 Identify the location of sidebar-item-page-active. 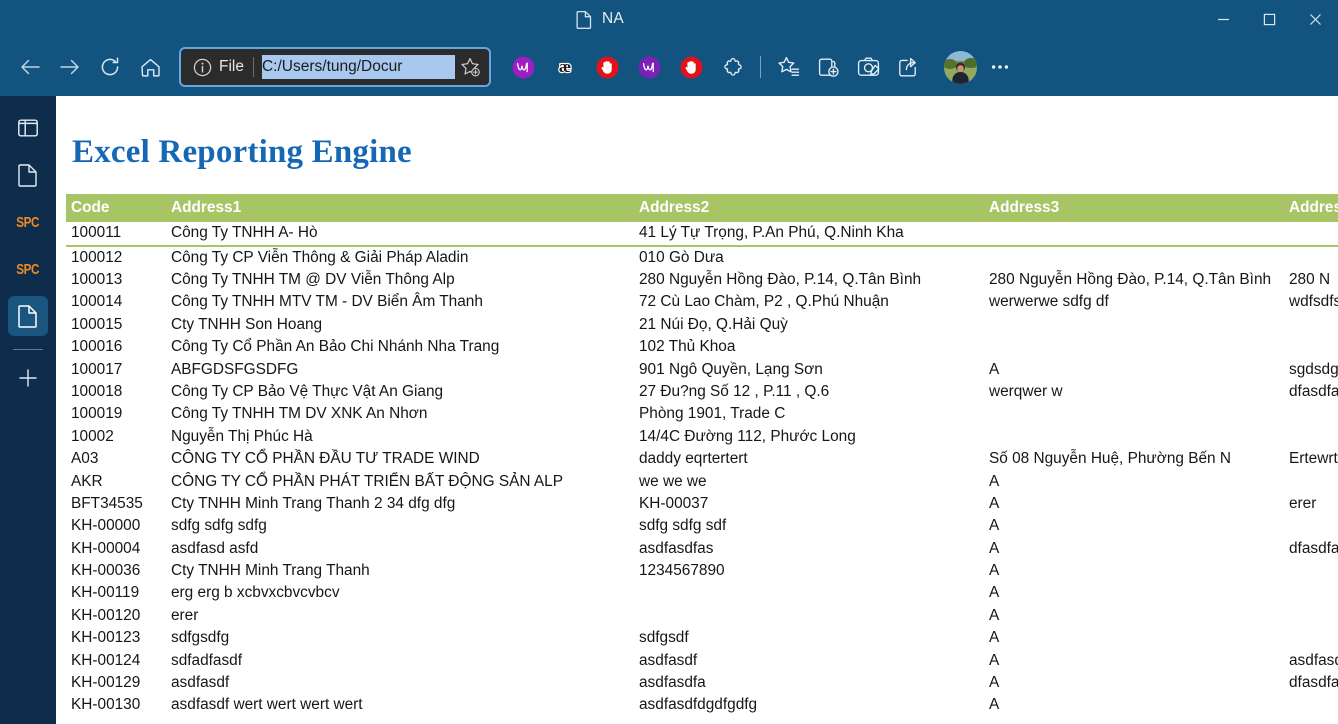
(28, 316).